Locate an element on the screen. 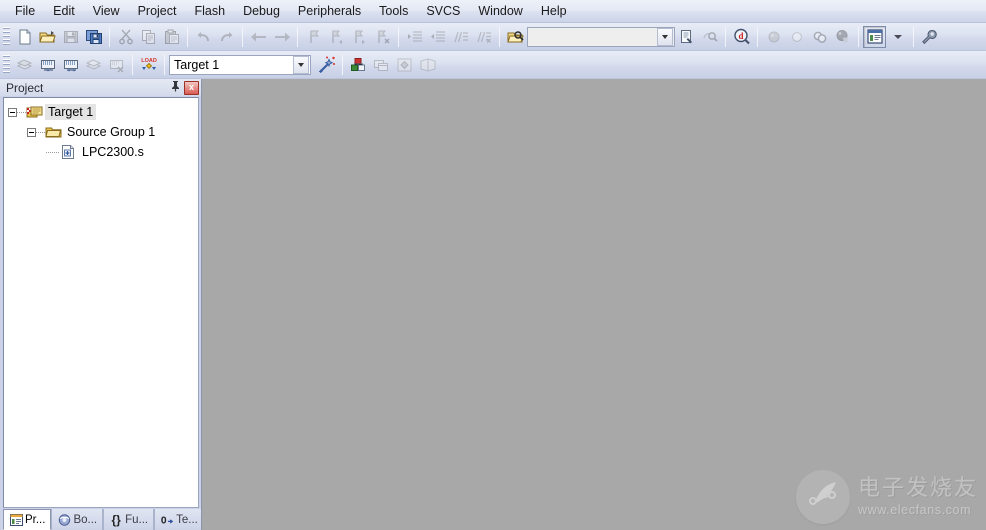 The image size is (986, 530). menu-peripherals: Peripherals is located at coordinates (329, 11).